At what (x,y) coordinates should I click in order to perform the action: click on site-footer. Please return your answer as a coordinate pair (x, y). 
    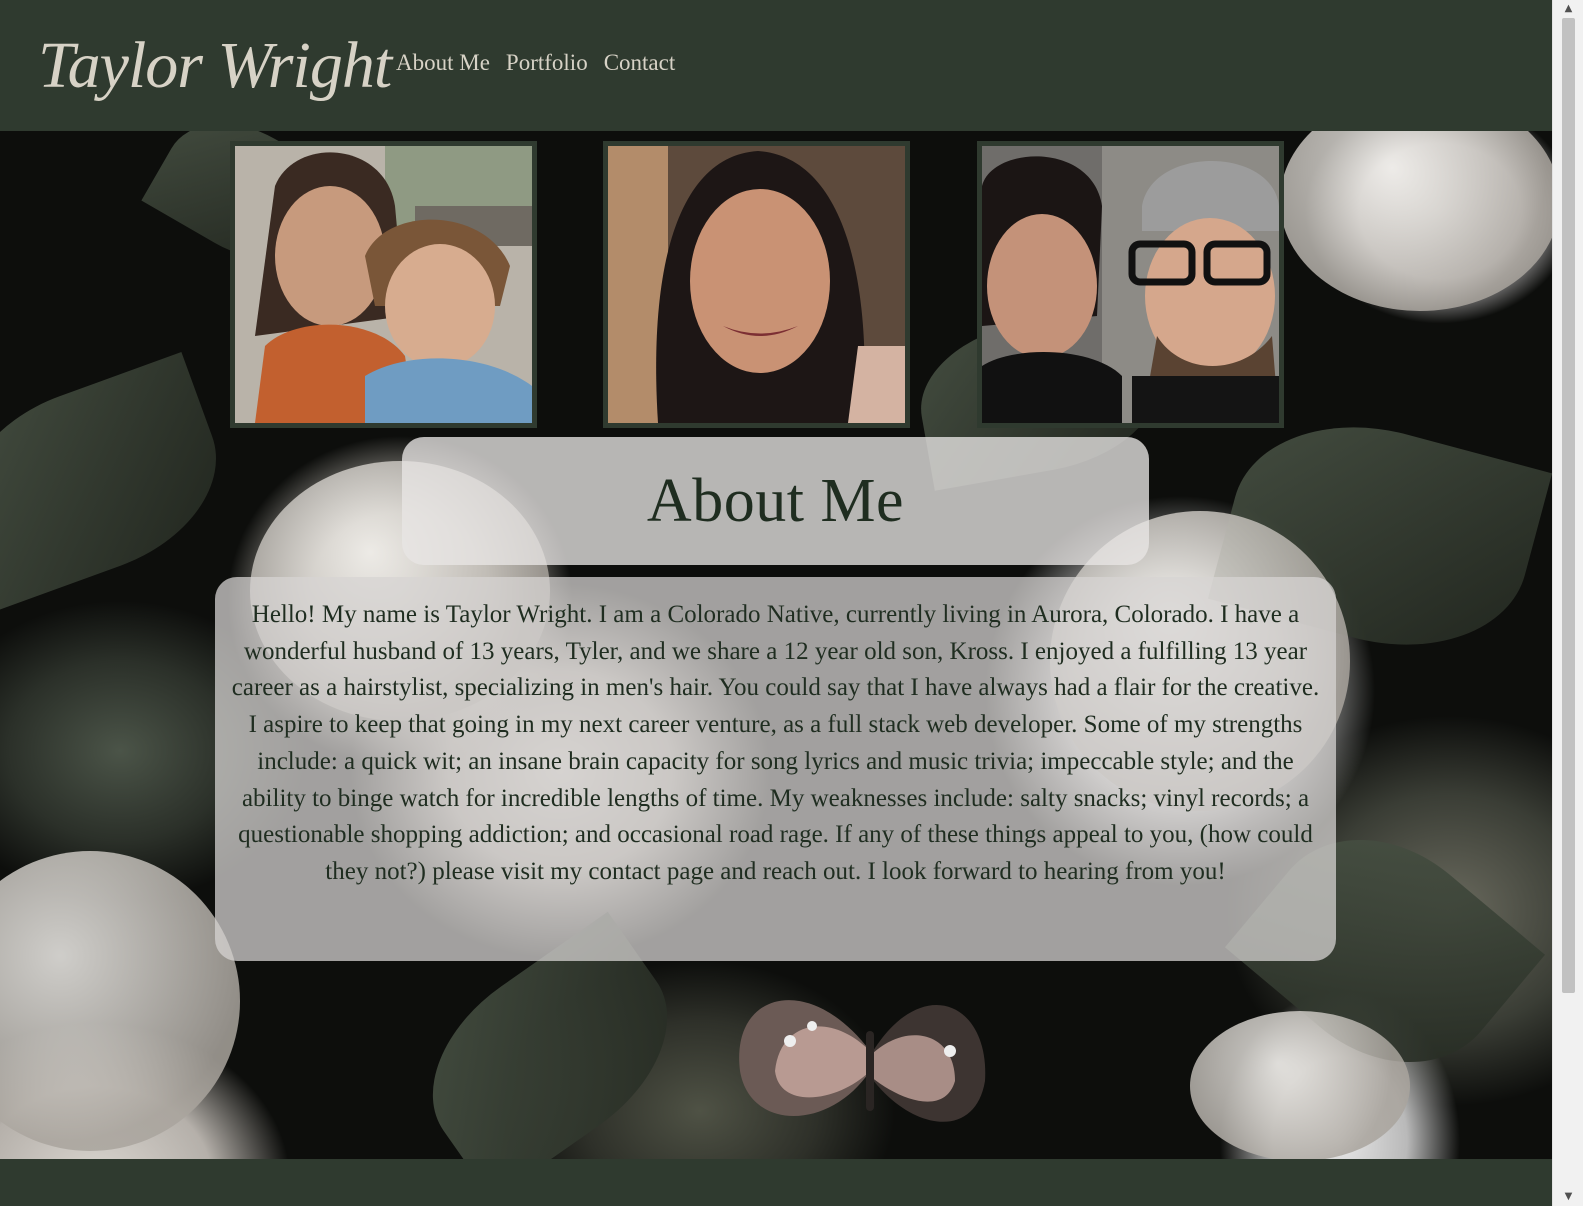
    Looking at the image, I should click on (776, 1182).